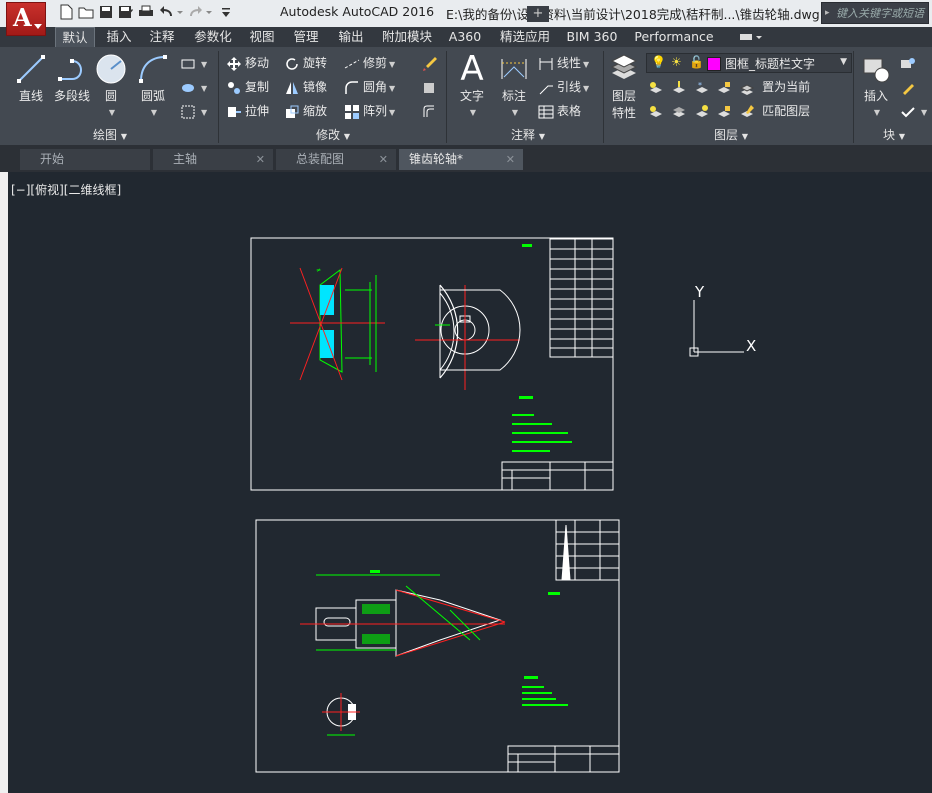  What do you see at coordinates (696, 62) in the screenshot?
I see `unlock-icon: 🔓` at bounding box center [696, 62].